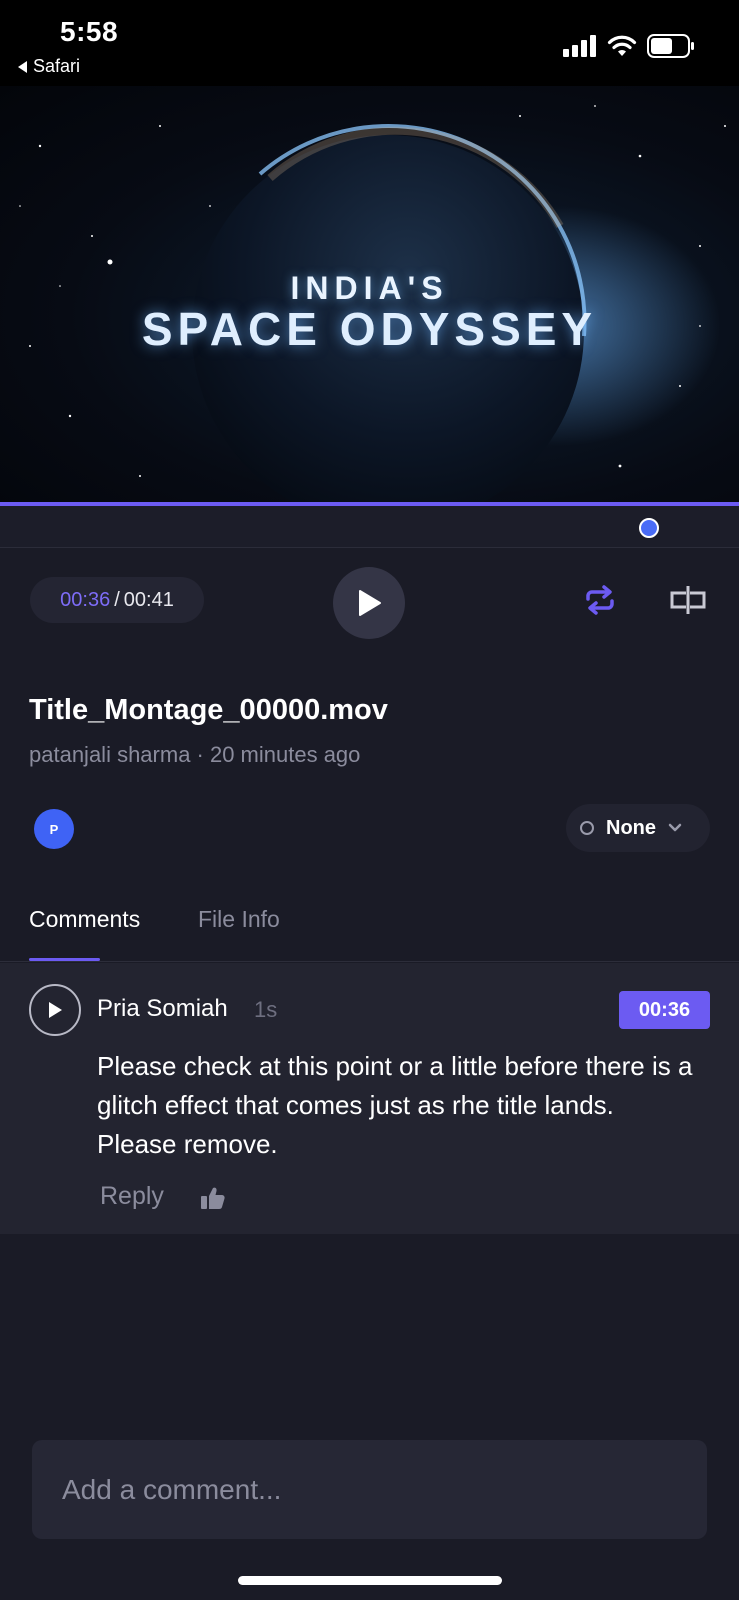  What do you see at coordinates (89, 31) in the screenshot?
I see `status-time: 5:58` at bounding box center [89, 31].